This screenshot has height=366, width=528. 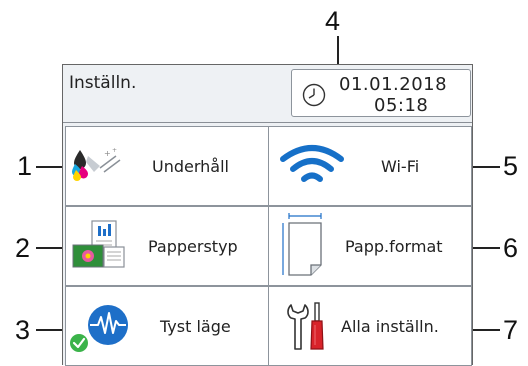 What do you see at coordinates (305, 326) in the screenshot?
I see `wrench-screwdriver-icon` at bounding box center [305, 326].